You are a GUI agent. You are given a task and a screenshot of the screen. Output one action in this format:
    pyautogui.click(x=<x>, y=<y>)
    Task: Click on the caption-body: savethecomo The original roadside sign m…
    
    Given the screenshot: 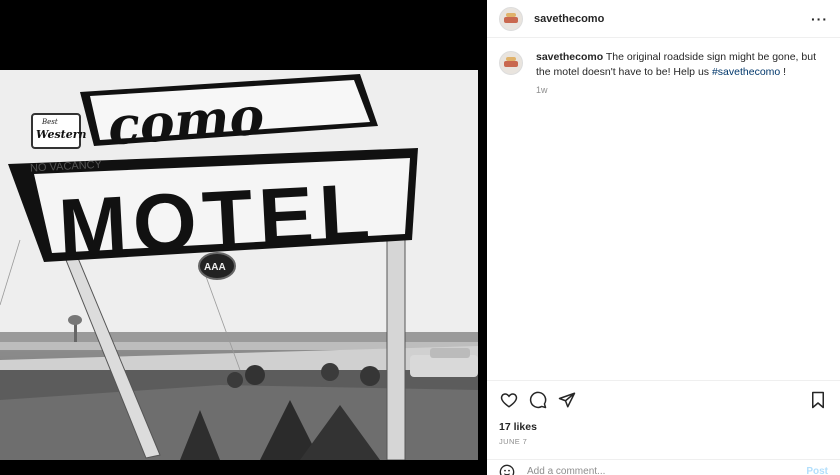 What is the action you would take?
    pyautogui.click(x=676, y=74)
    